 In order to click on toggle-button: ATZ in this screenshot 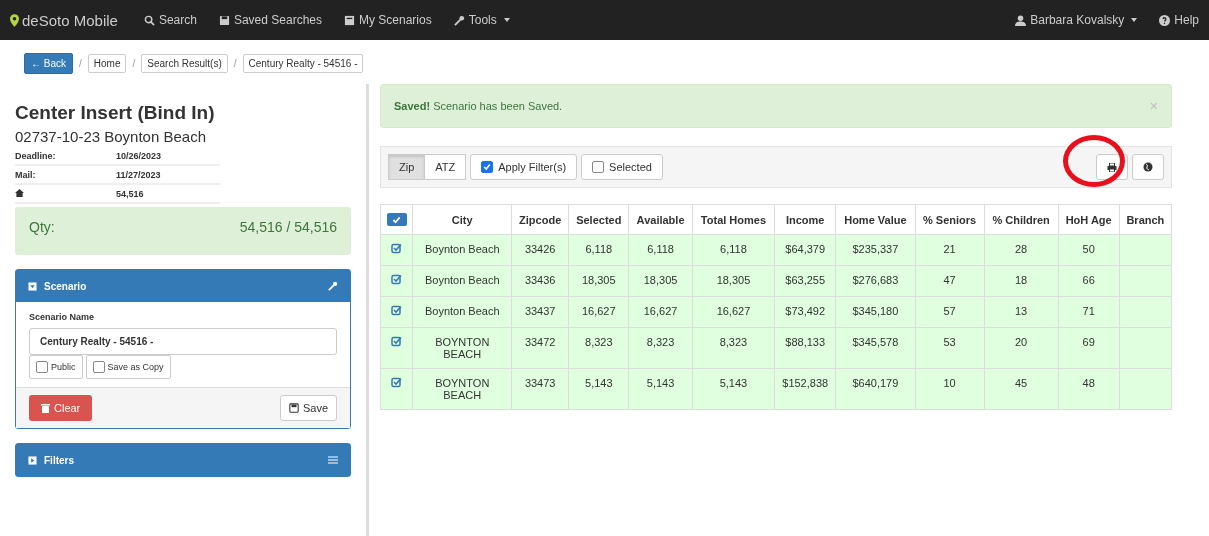, I will do `click(446, 167)`.